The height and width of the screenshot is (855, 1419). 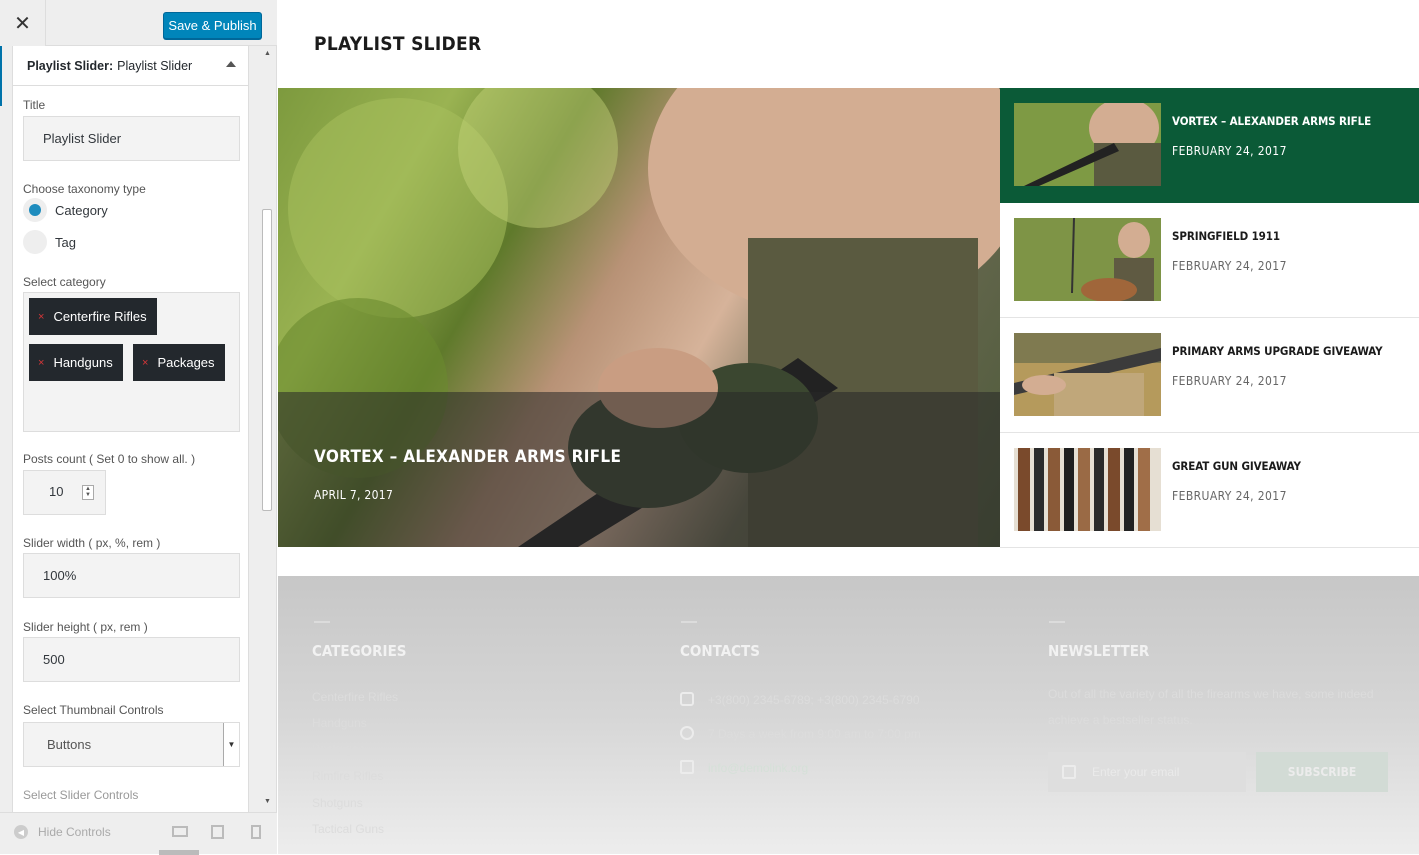 I want to click on playlist-item-title: PRIMARY ARMS UPGRADE GIVEAWAY, so click(x=1277, y=351).